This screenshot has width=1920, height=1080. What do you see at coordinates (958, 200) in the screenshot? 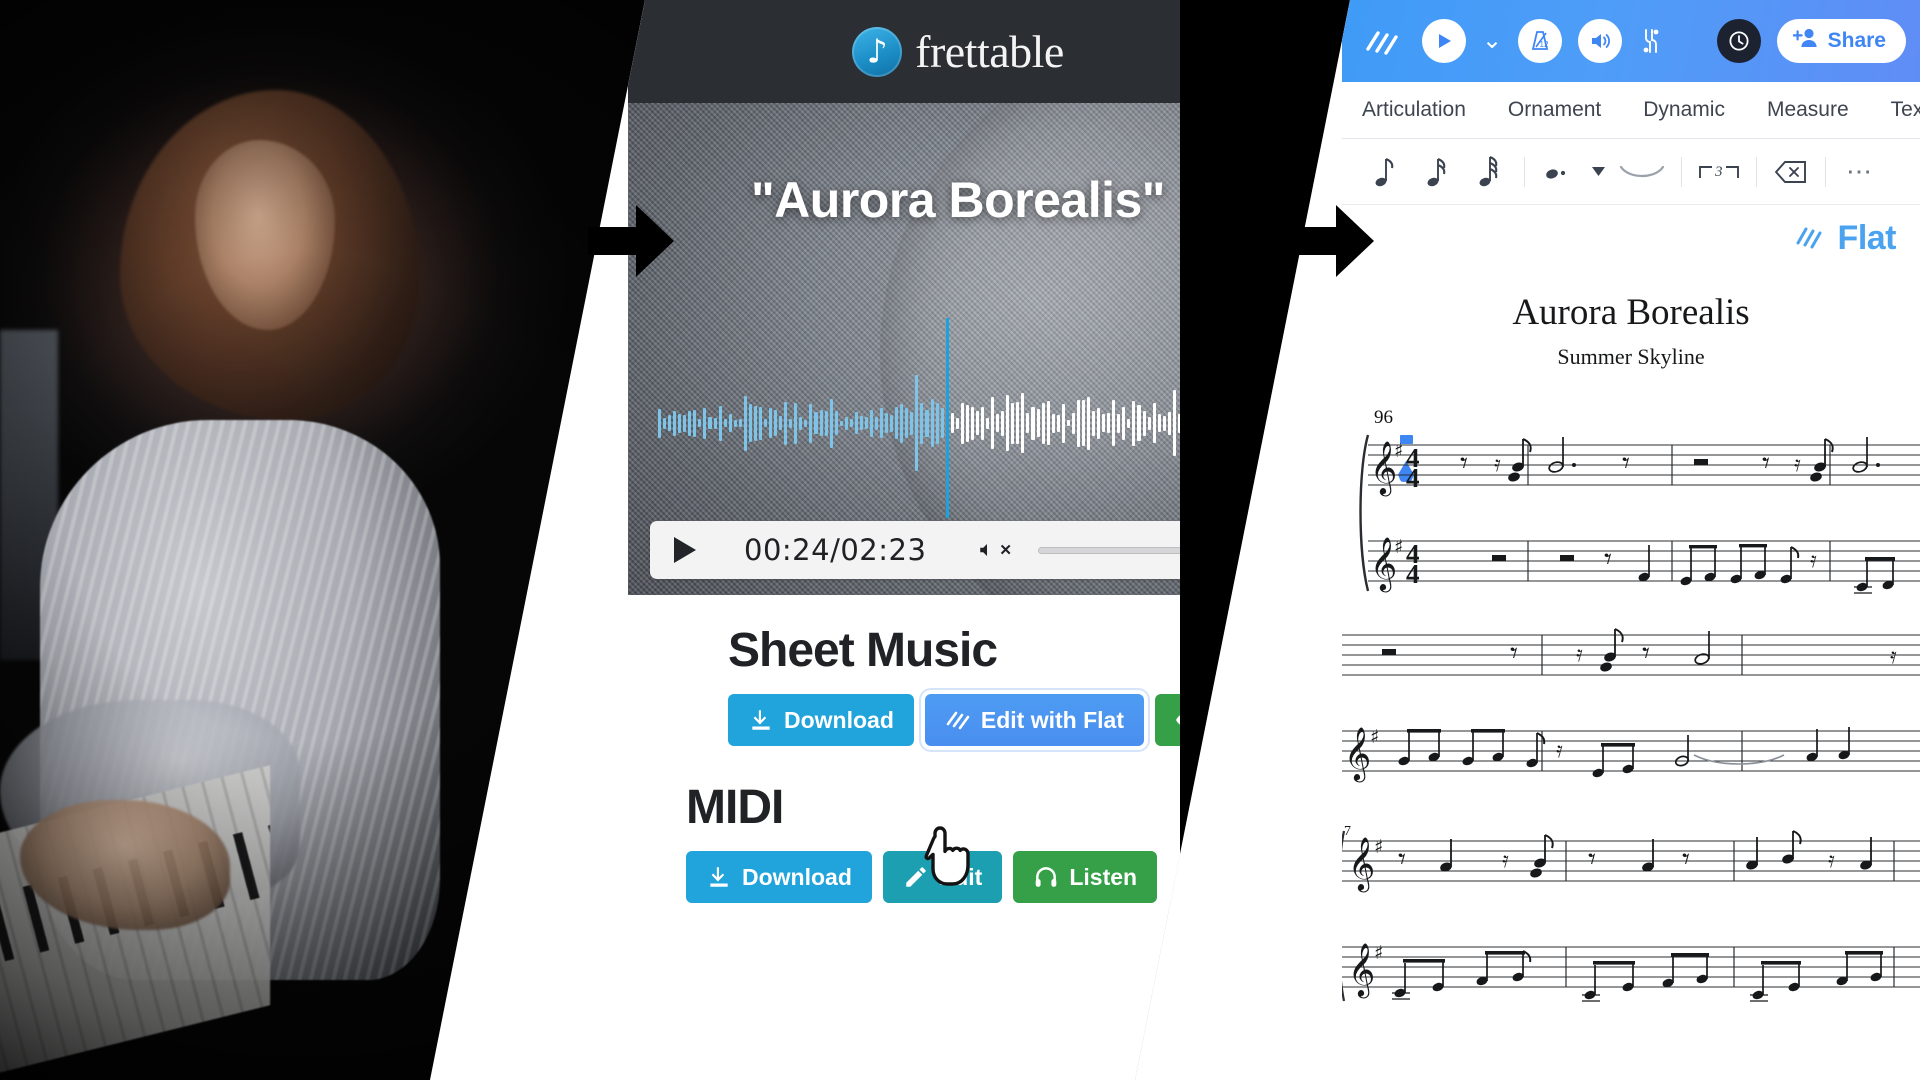
I see `song-title: "Aurora Borealis"` at bounding box center [958, 200].